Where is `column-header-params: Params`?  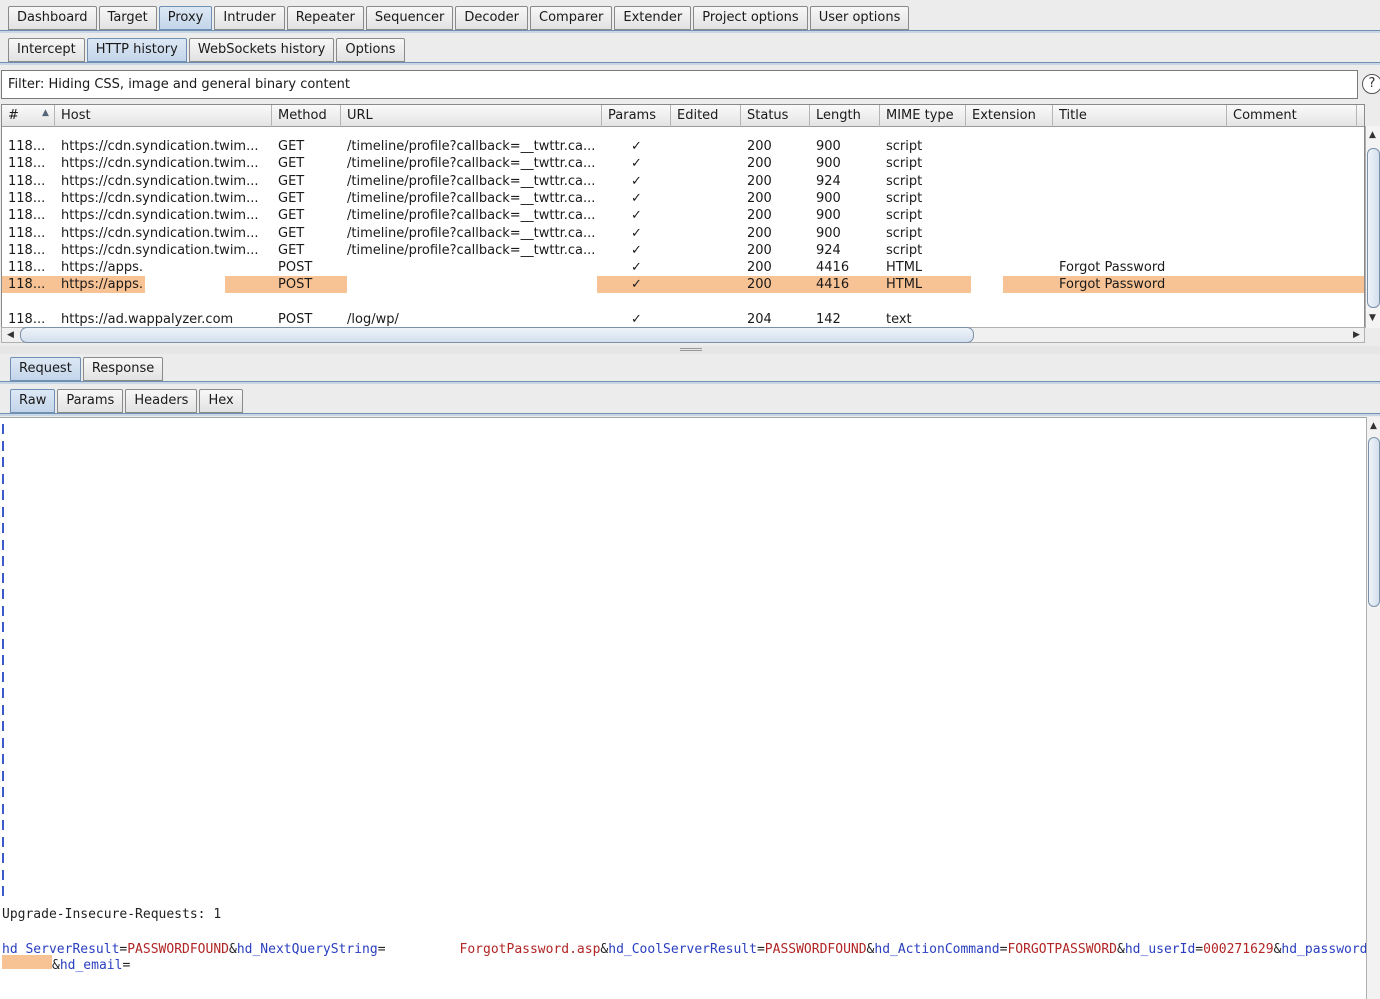
column-header-params: Params is located at coordinates (636, 116).